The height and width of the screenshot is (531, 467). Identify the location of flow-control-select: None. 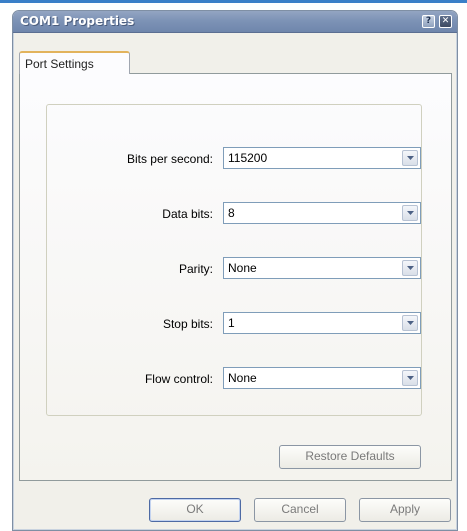
(322, 378).